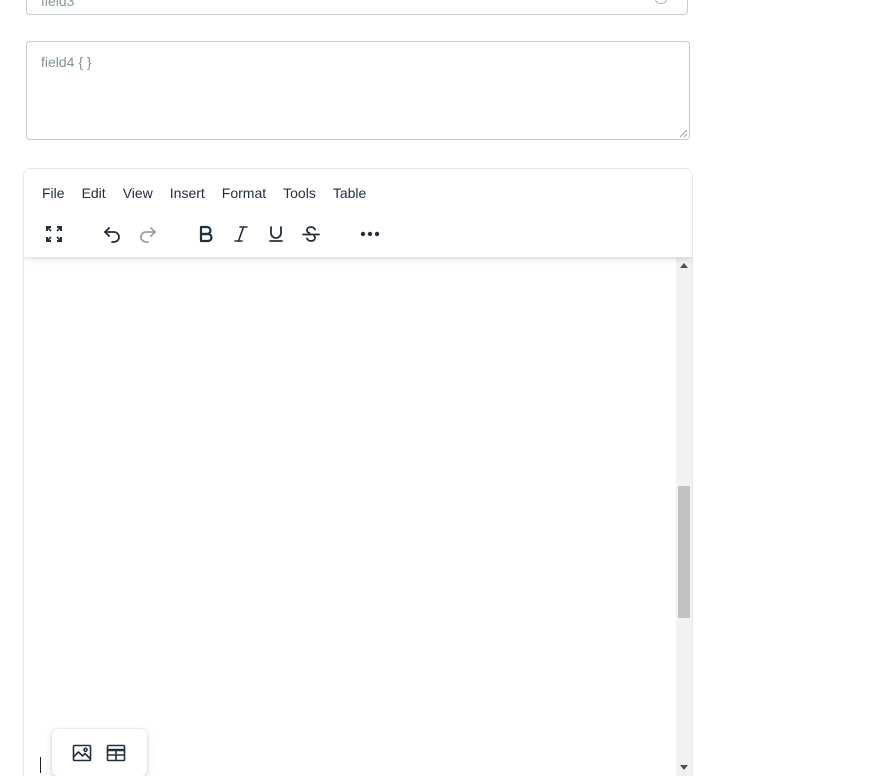 This screenshot has width=896, height=776. What do you see at coordinates (40, 765) in the screenshot?
I see `text-caret` at bounding box center [40, 765].